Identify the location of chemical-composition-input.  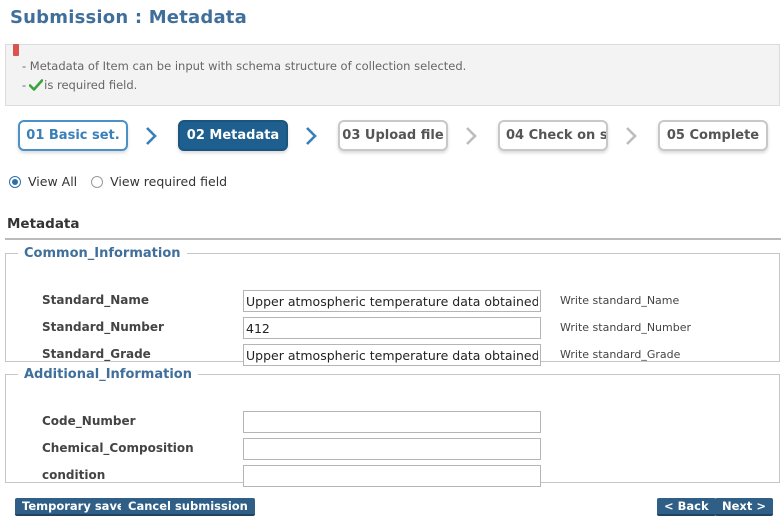
(392, 449).